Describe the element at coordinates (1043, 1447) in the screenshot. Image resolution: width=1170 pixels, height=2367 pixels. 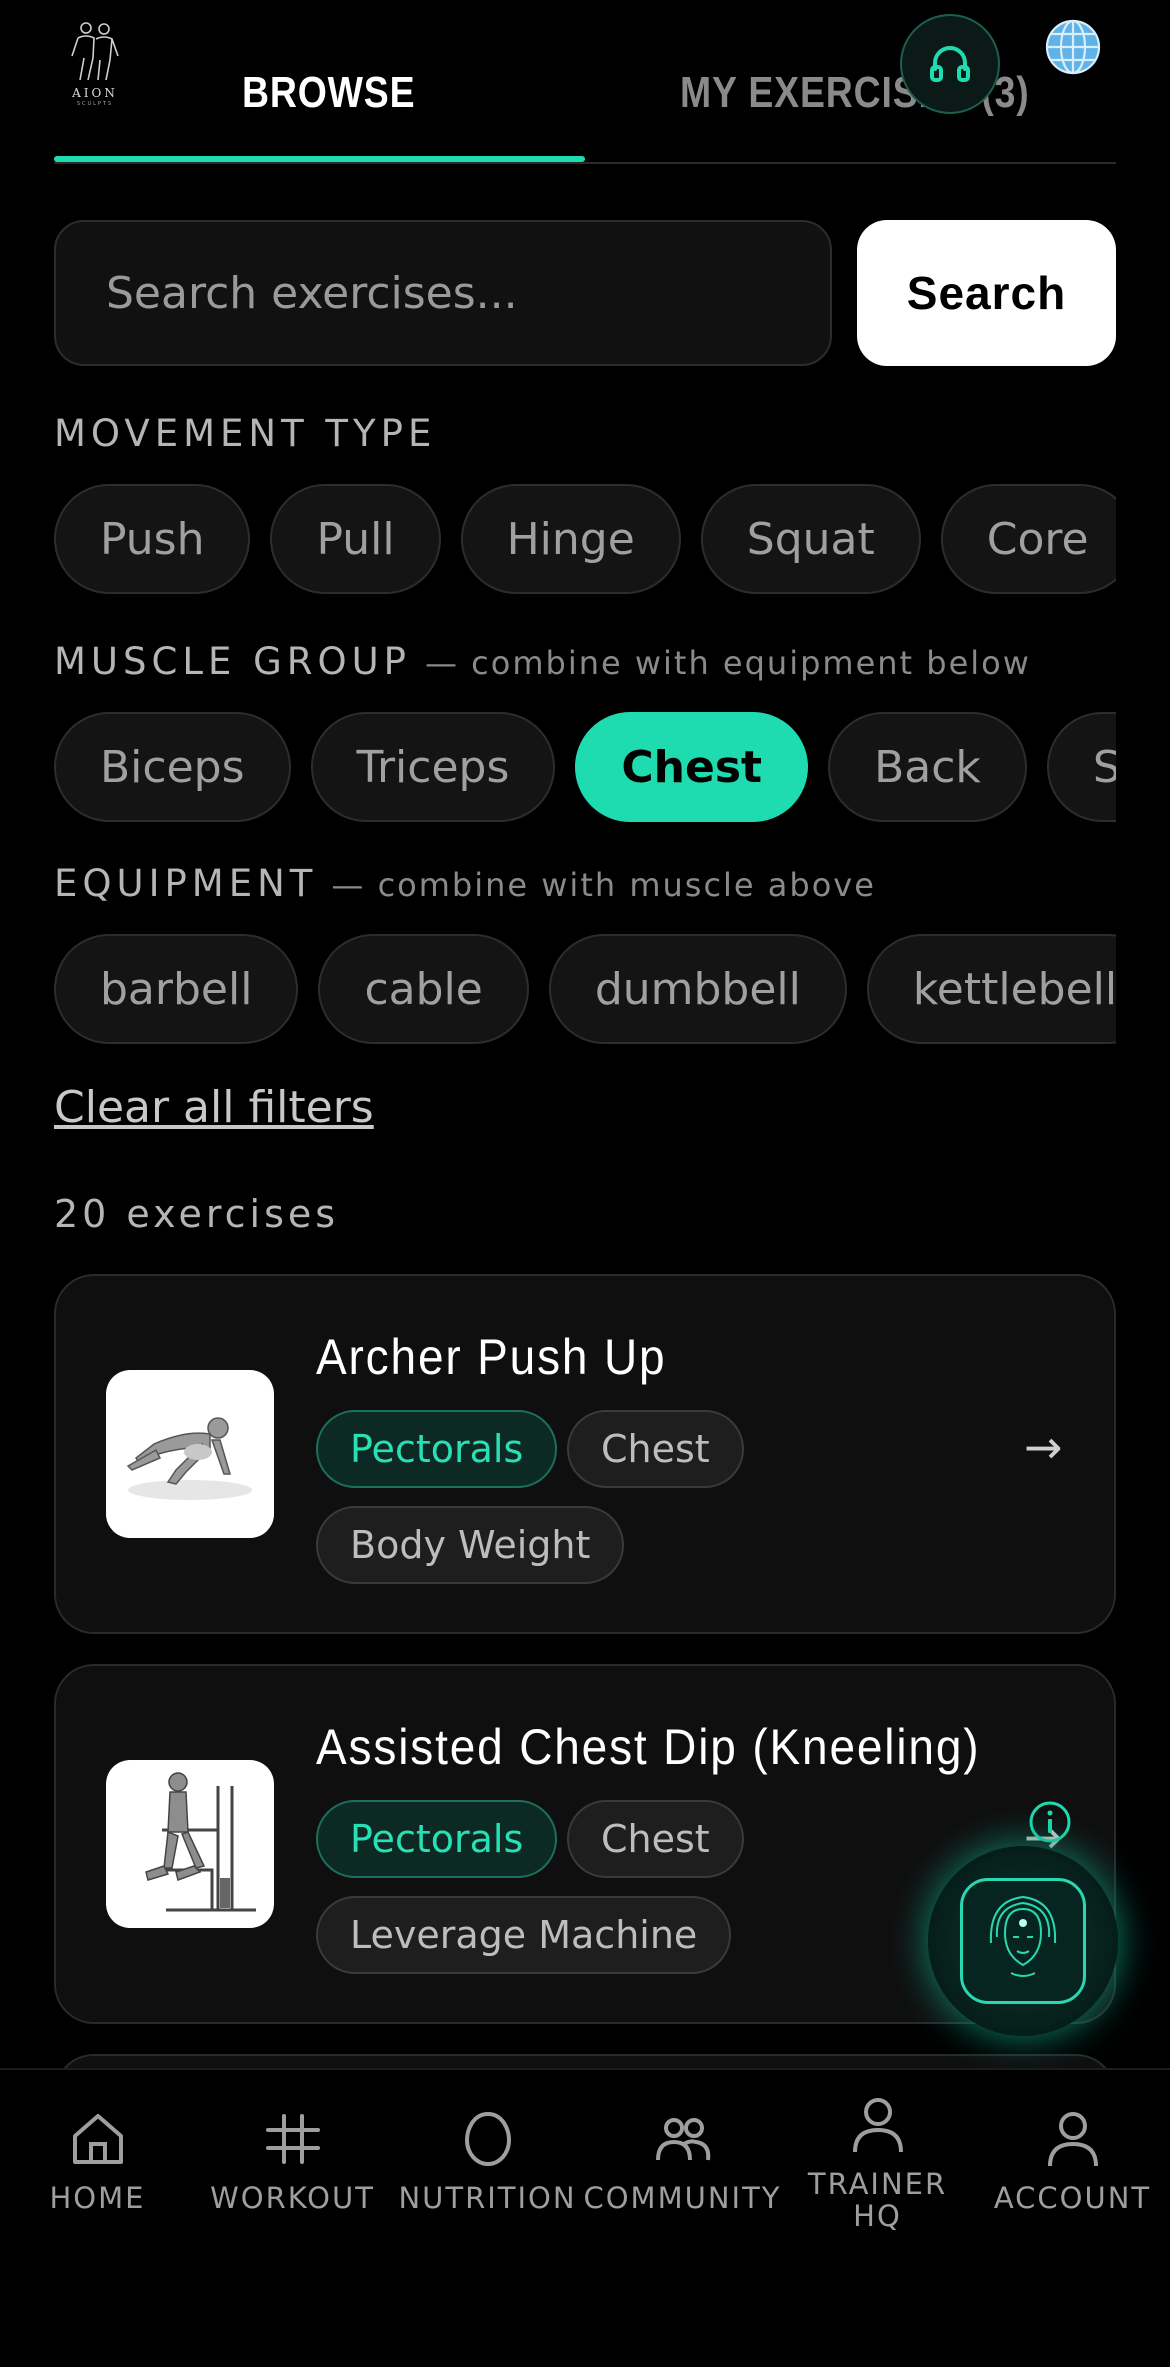
I see `arrow-right-icon: →` at that location.